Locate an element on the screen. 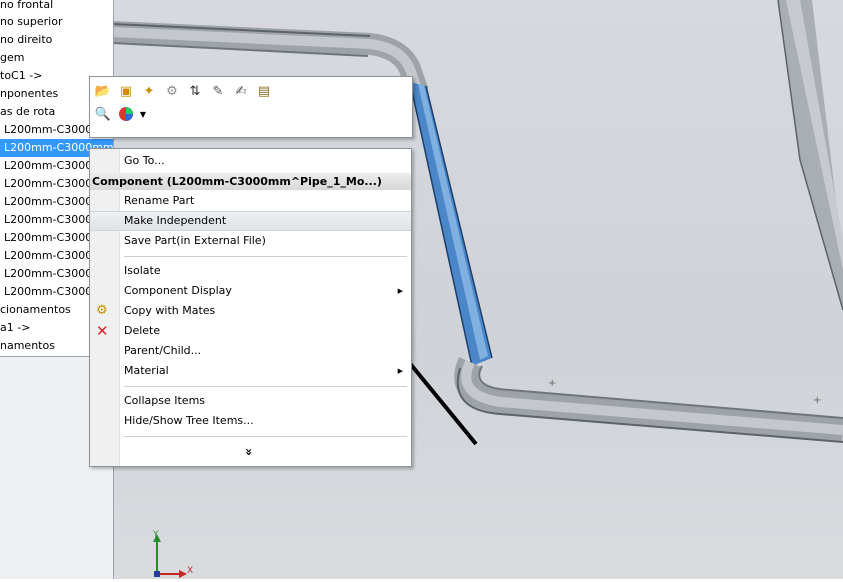  tree-item: no frontal is located at coordinates (26, 7).